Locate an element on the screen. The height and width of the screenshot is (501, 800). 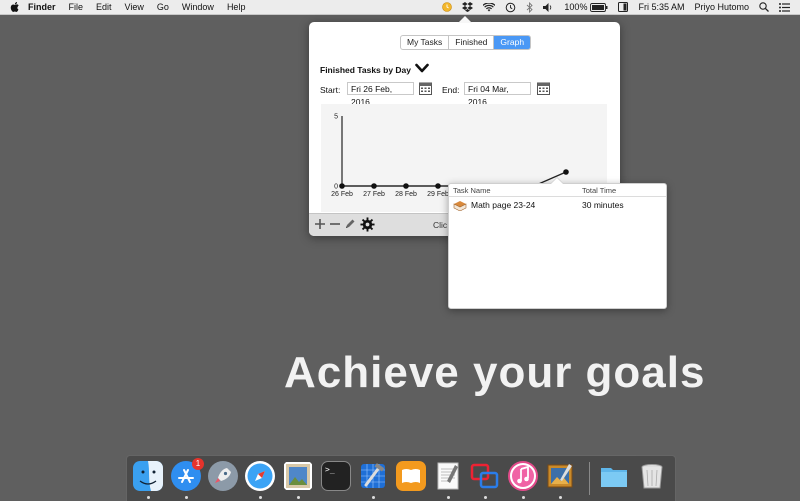
dropbox-icon is located at coordinates (468, 7).